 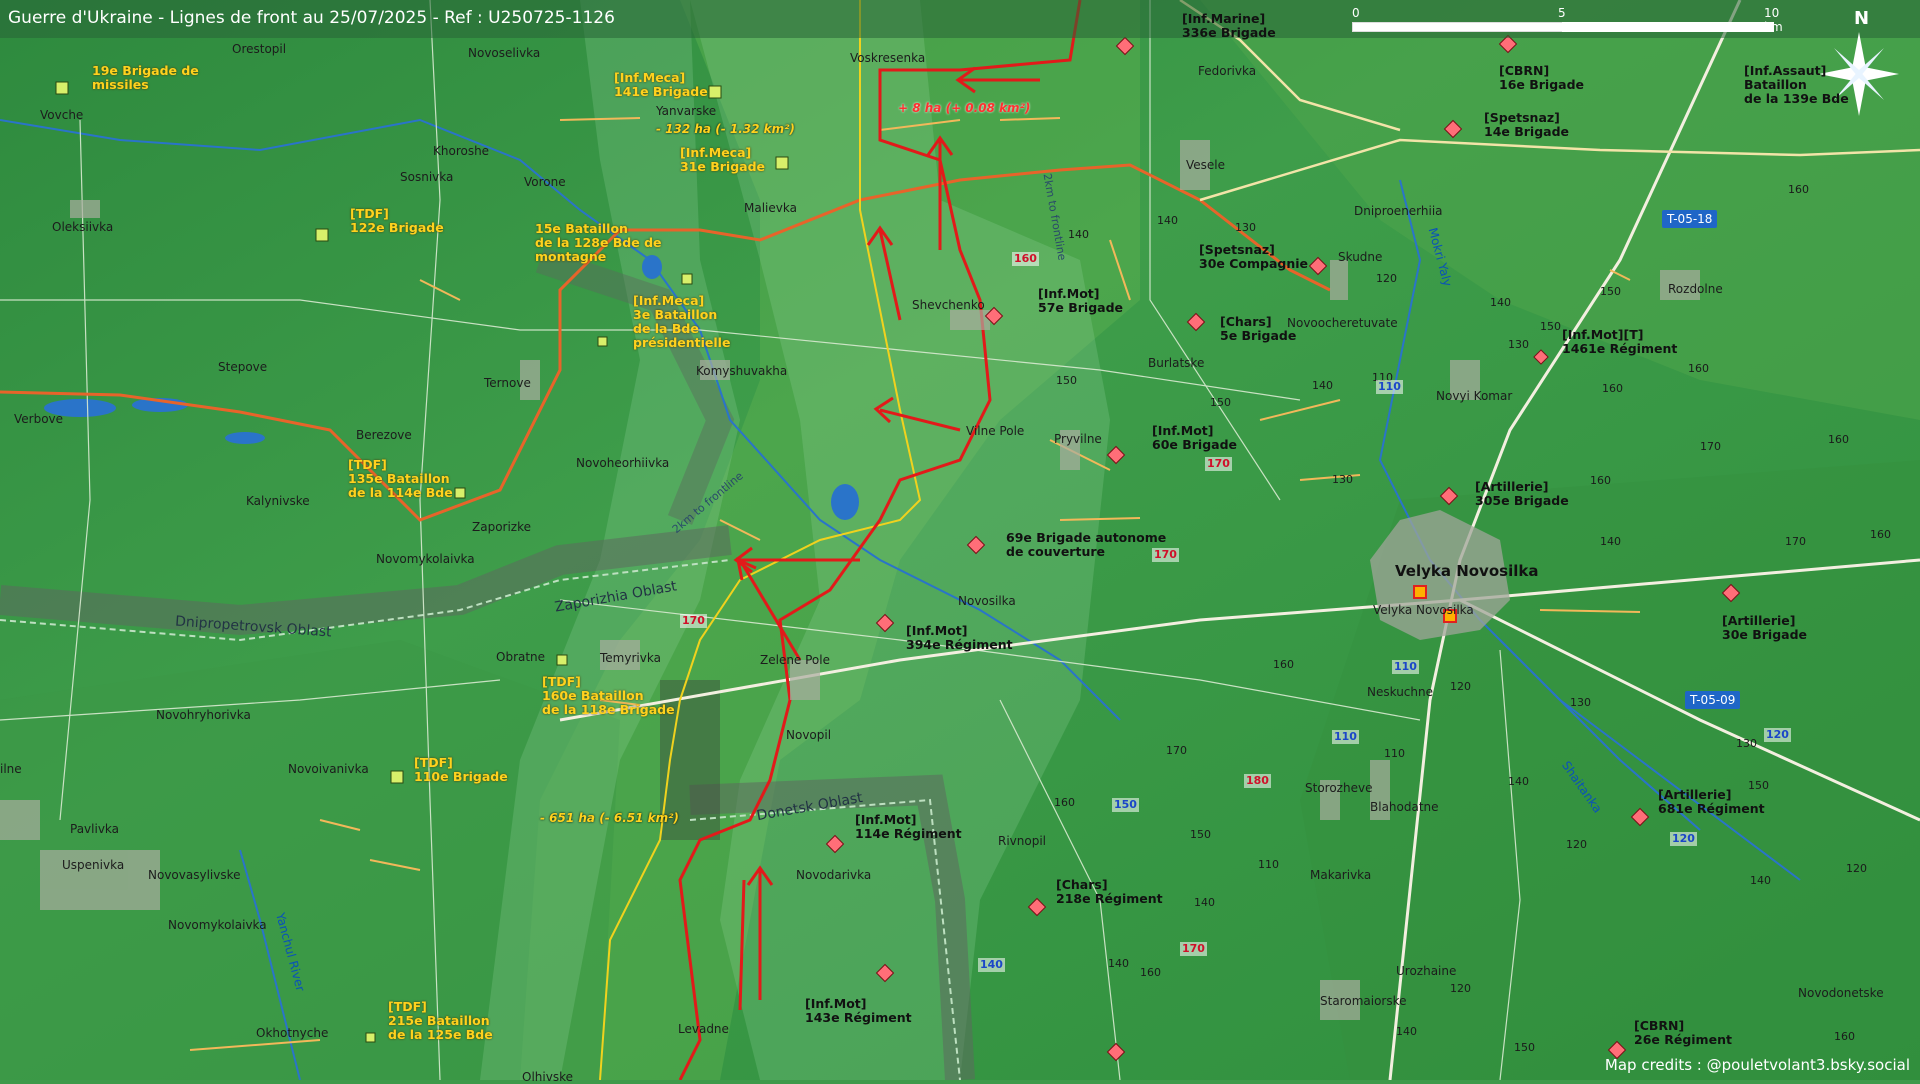 What do you see at coordinates (194, 875) in the screenshot?
I see `town-label: Novovasylivske` at bounding box center [194, 875].